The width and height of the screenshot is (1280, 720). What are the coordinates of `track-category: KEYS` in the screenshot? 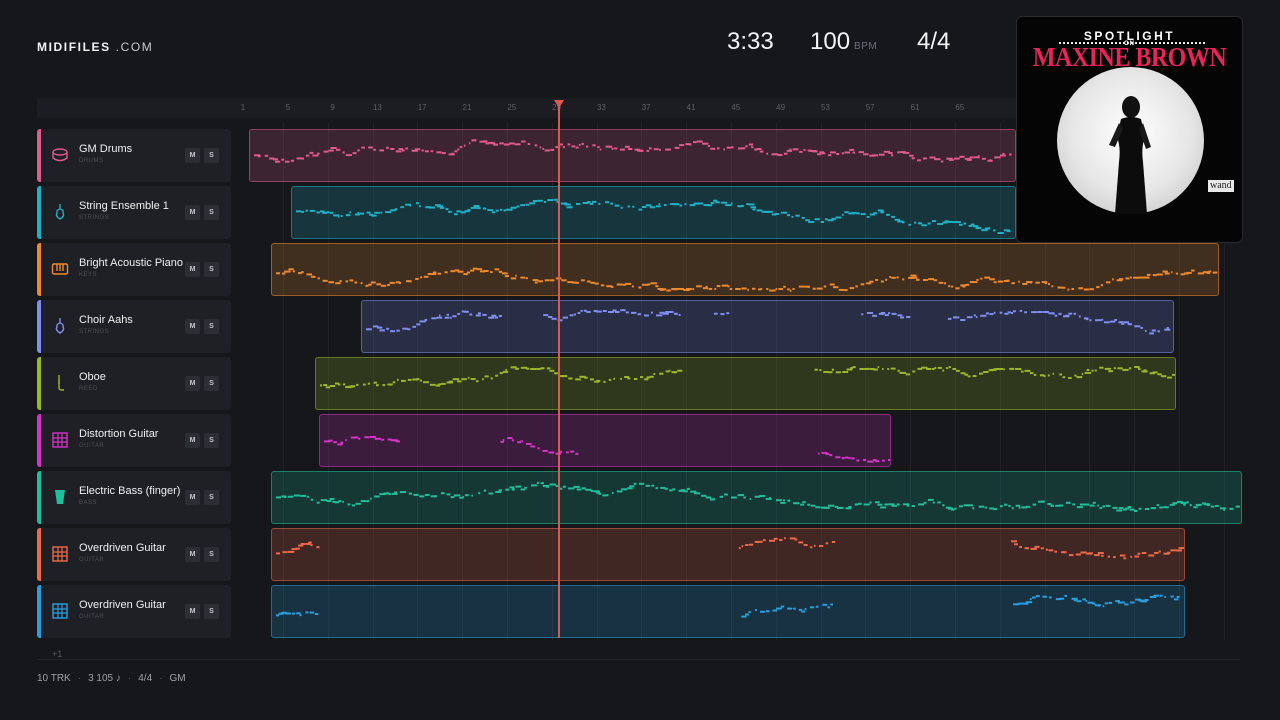 It's located at (88, 275).